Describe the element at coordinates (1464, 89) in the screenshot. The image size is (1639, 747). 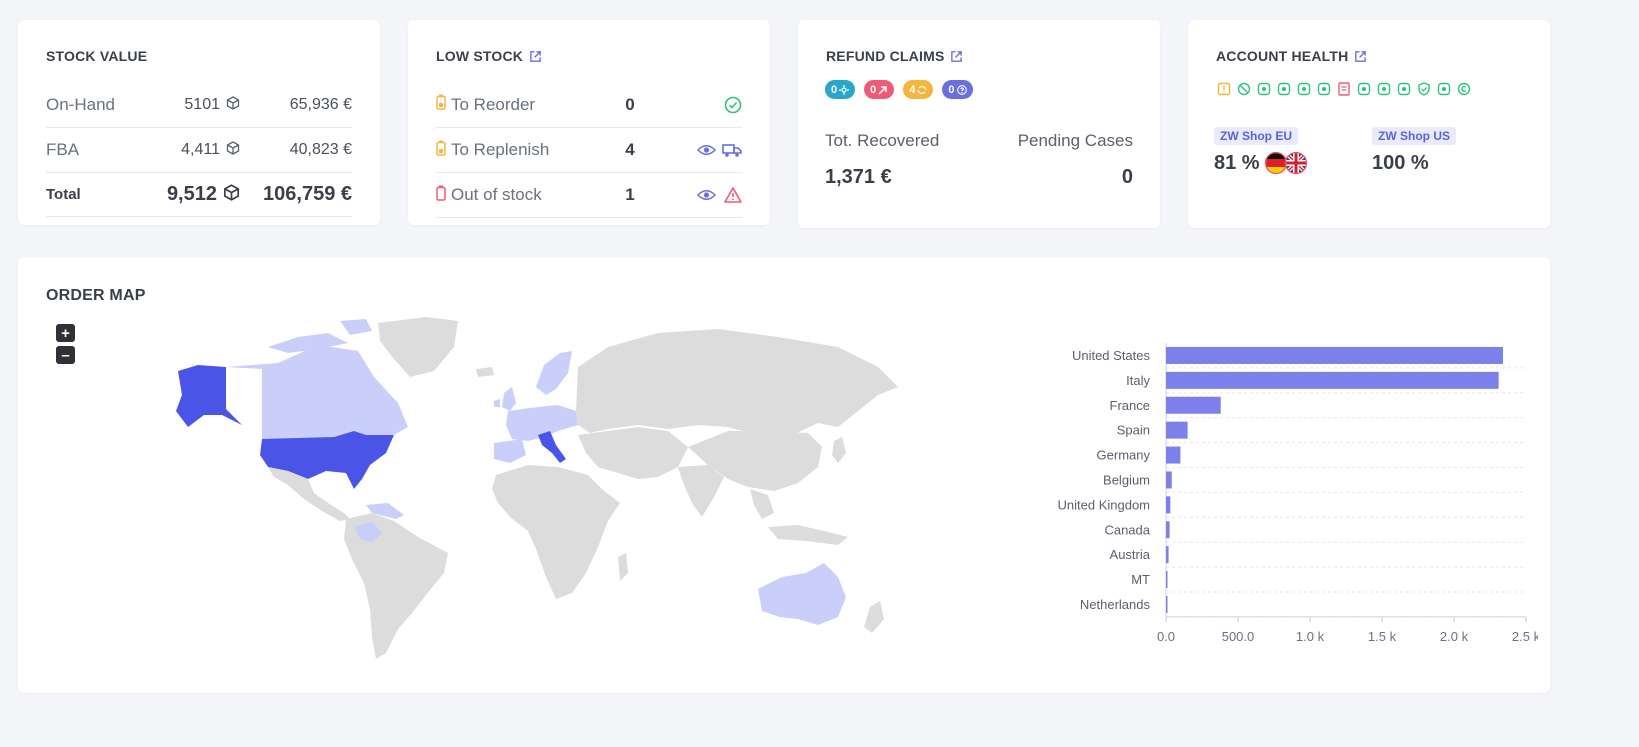
I see `copyright-icon` at that location.